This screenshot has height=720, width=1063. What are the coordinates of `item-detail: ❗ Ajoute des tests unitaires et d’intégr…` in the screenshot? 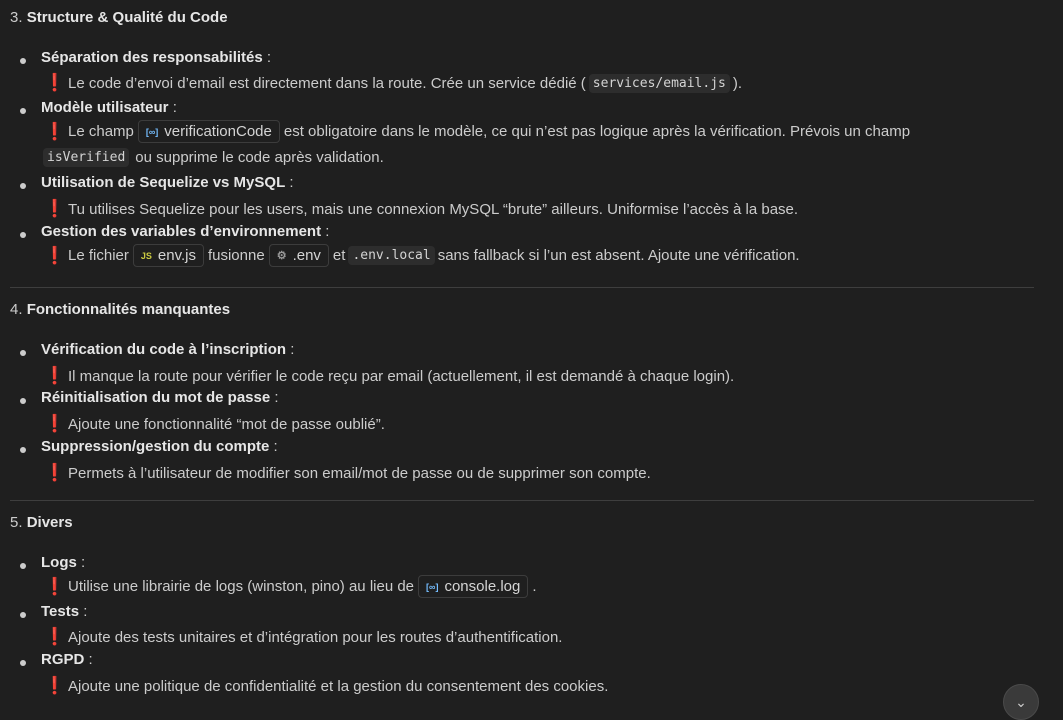 It's located at (303, 636).